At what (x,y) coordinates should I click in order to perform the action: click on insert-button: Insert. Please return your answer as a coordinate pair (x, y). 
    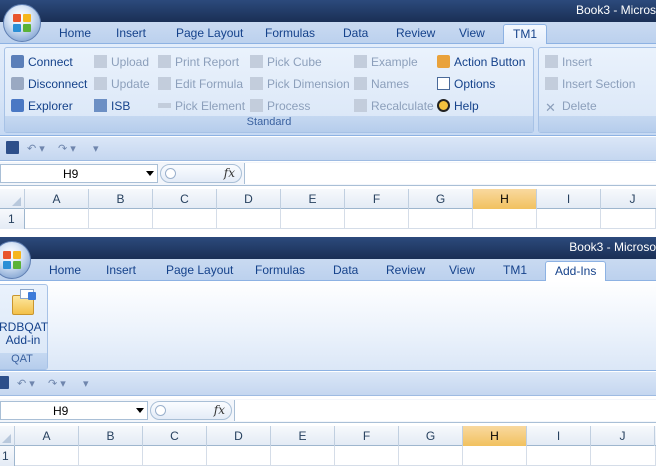
    Looking at the image, I should click on (568, 64).